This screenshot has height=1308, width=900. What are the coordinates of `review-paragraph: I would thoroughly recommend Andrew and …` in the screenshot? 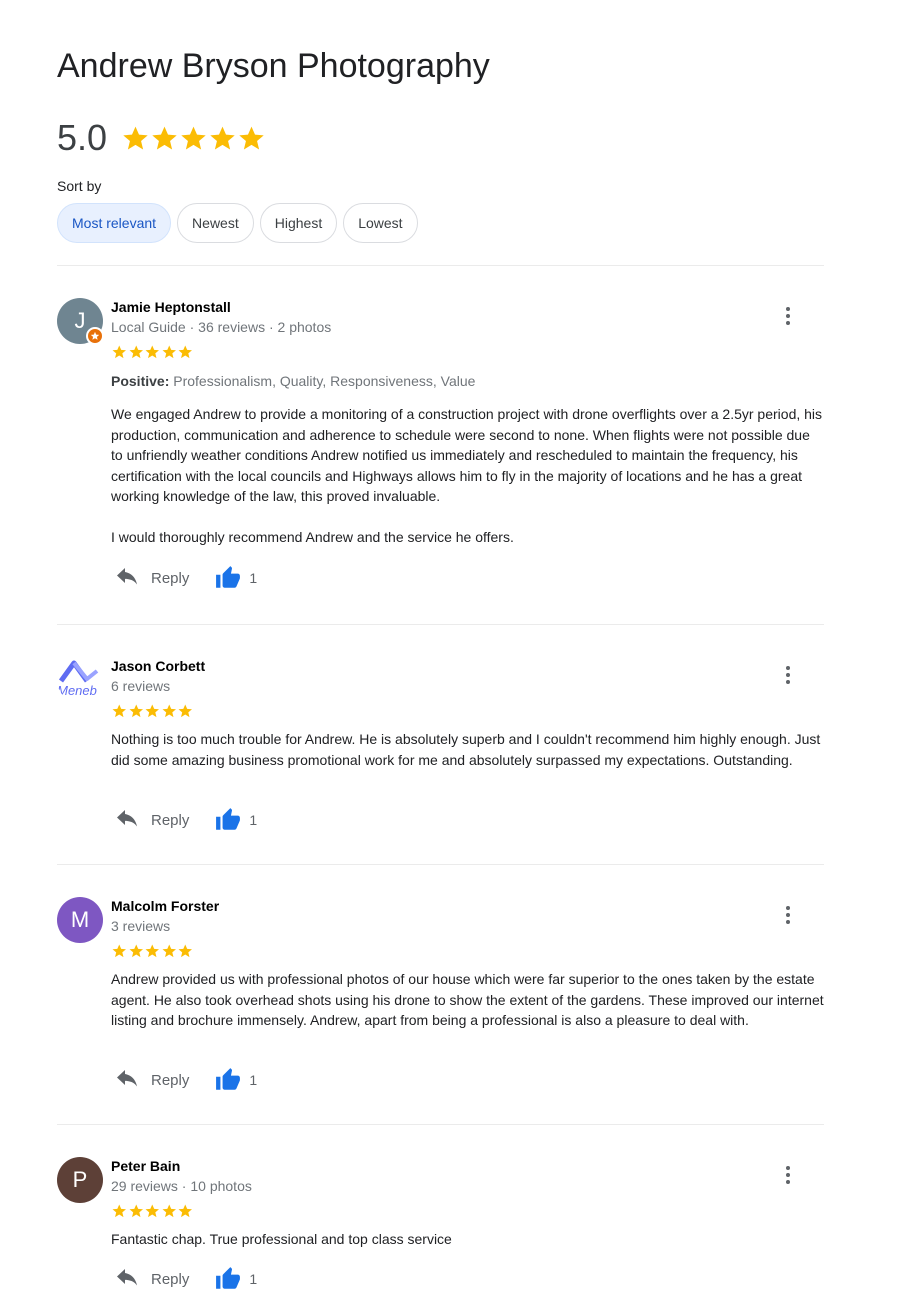 It's located at (312, 536).